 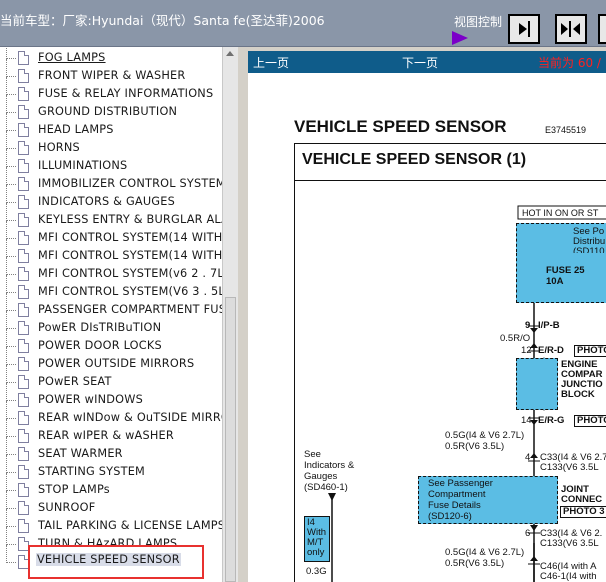 What do you see at coordinates (457, 494) in the screenshot?
I see `passenger-box-line-2: Compartment` at bounding box center [457, 494].